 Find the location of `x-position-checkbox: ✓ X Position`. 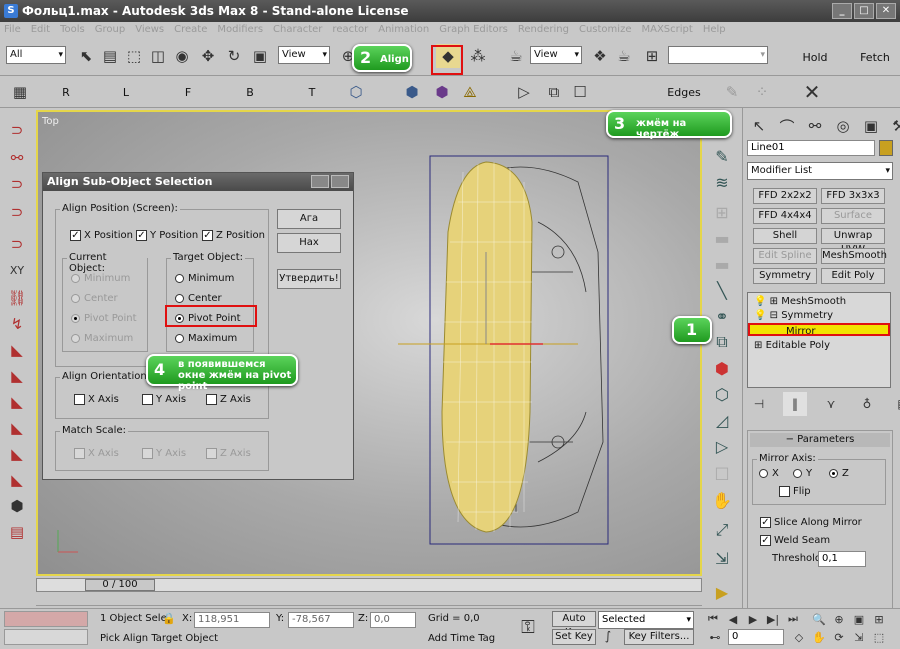

x-position-checkbox: ✓ X Position is located at coordinates (101, 235).